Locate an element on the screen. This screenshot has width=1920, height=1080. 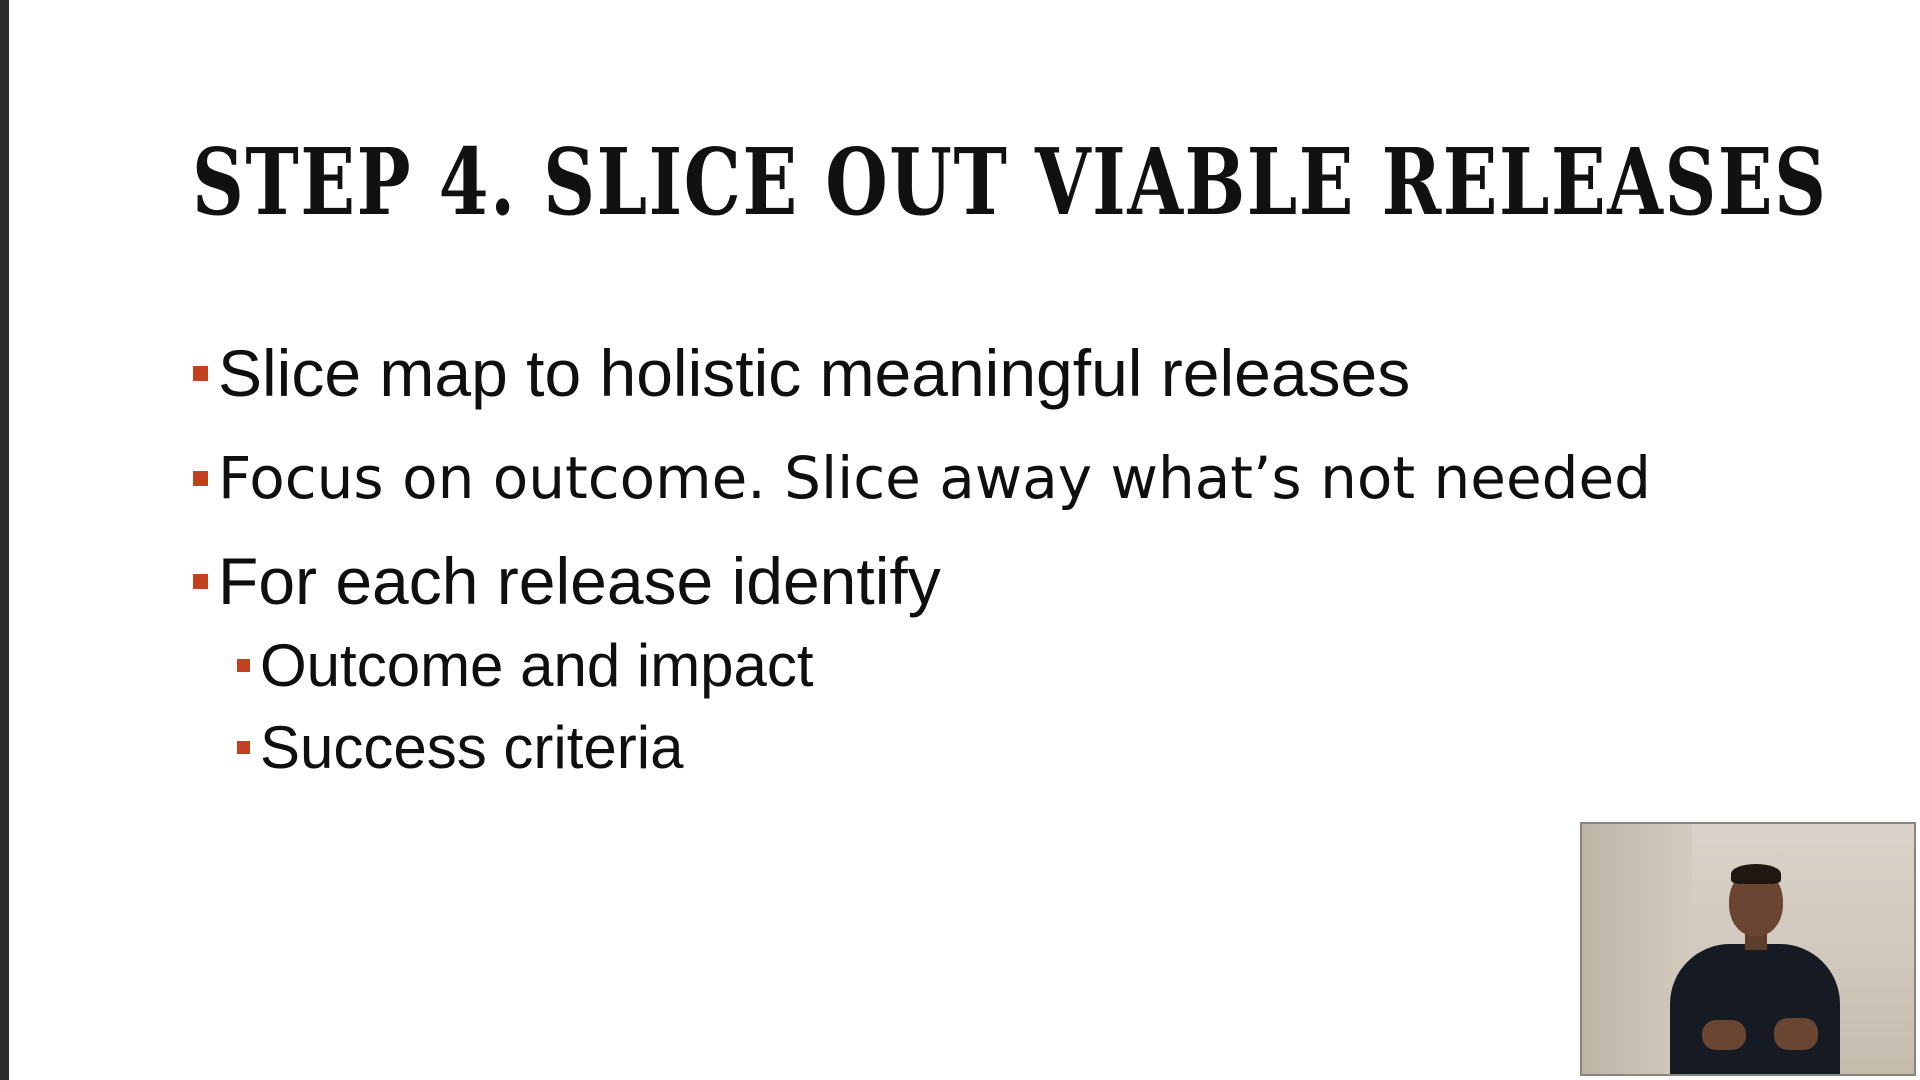
bullet-text: For each release identify is located at coordinates (579, 581).